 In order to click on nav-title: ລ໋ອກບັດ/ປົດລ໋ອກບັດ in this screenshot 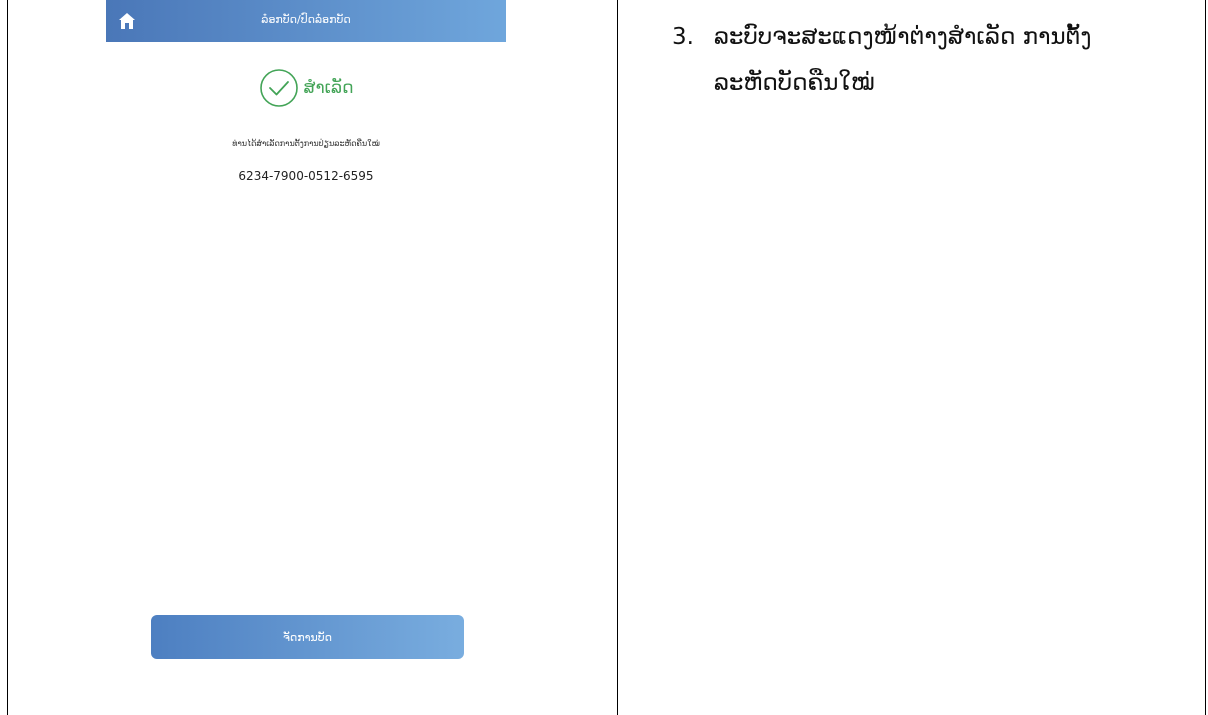, I will do `click(306, 19)`.